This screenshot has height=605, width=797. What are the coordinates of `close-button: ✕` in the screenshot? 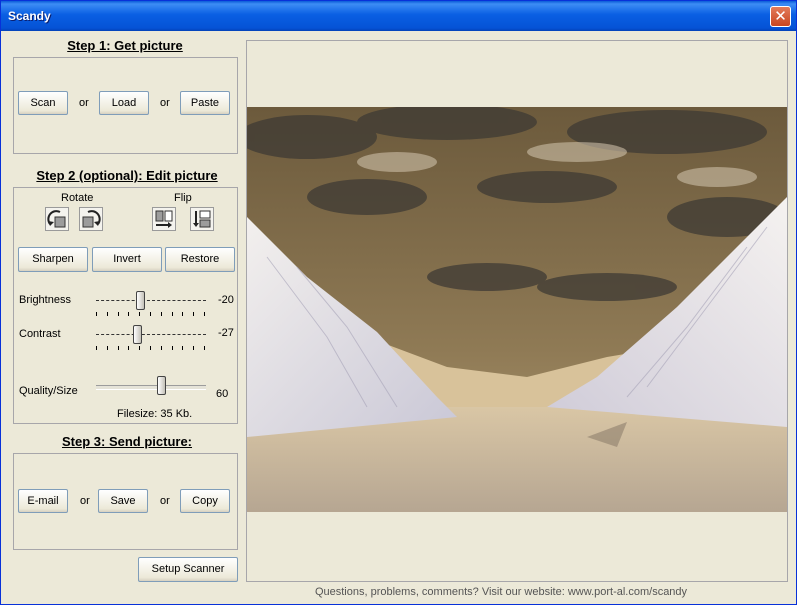 It's located at (780, 16).